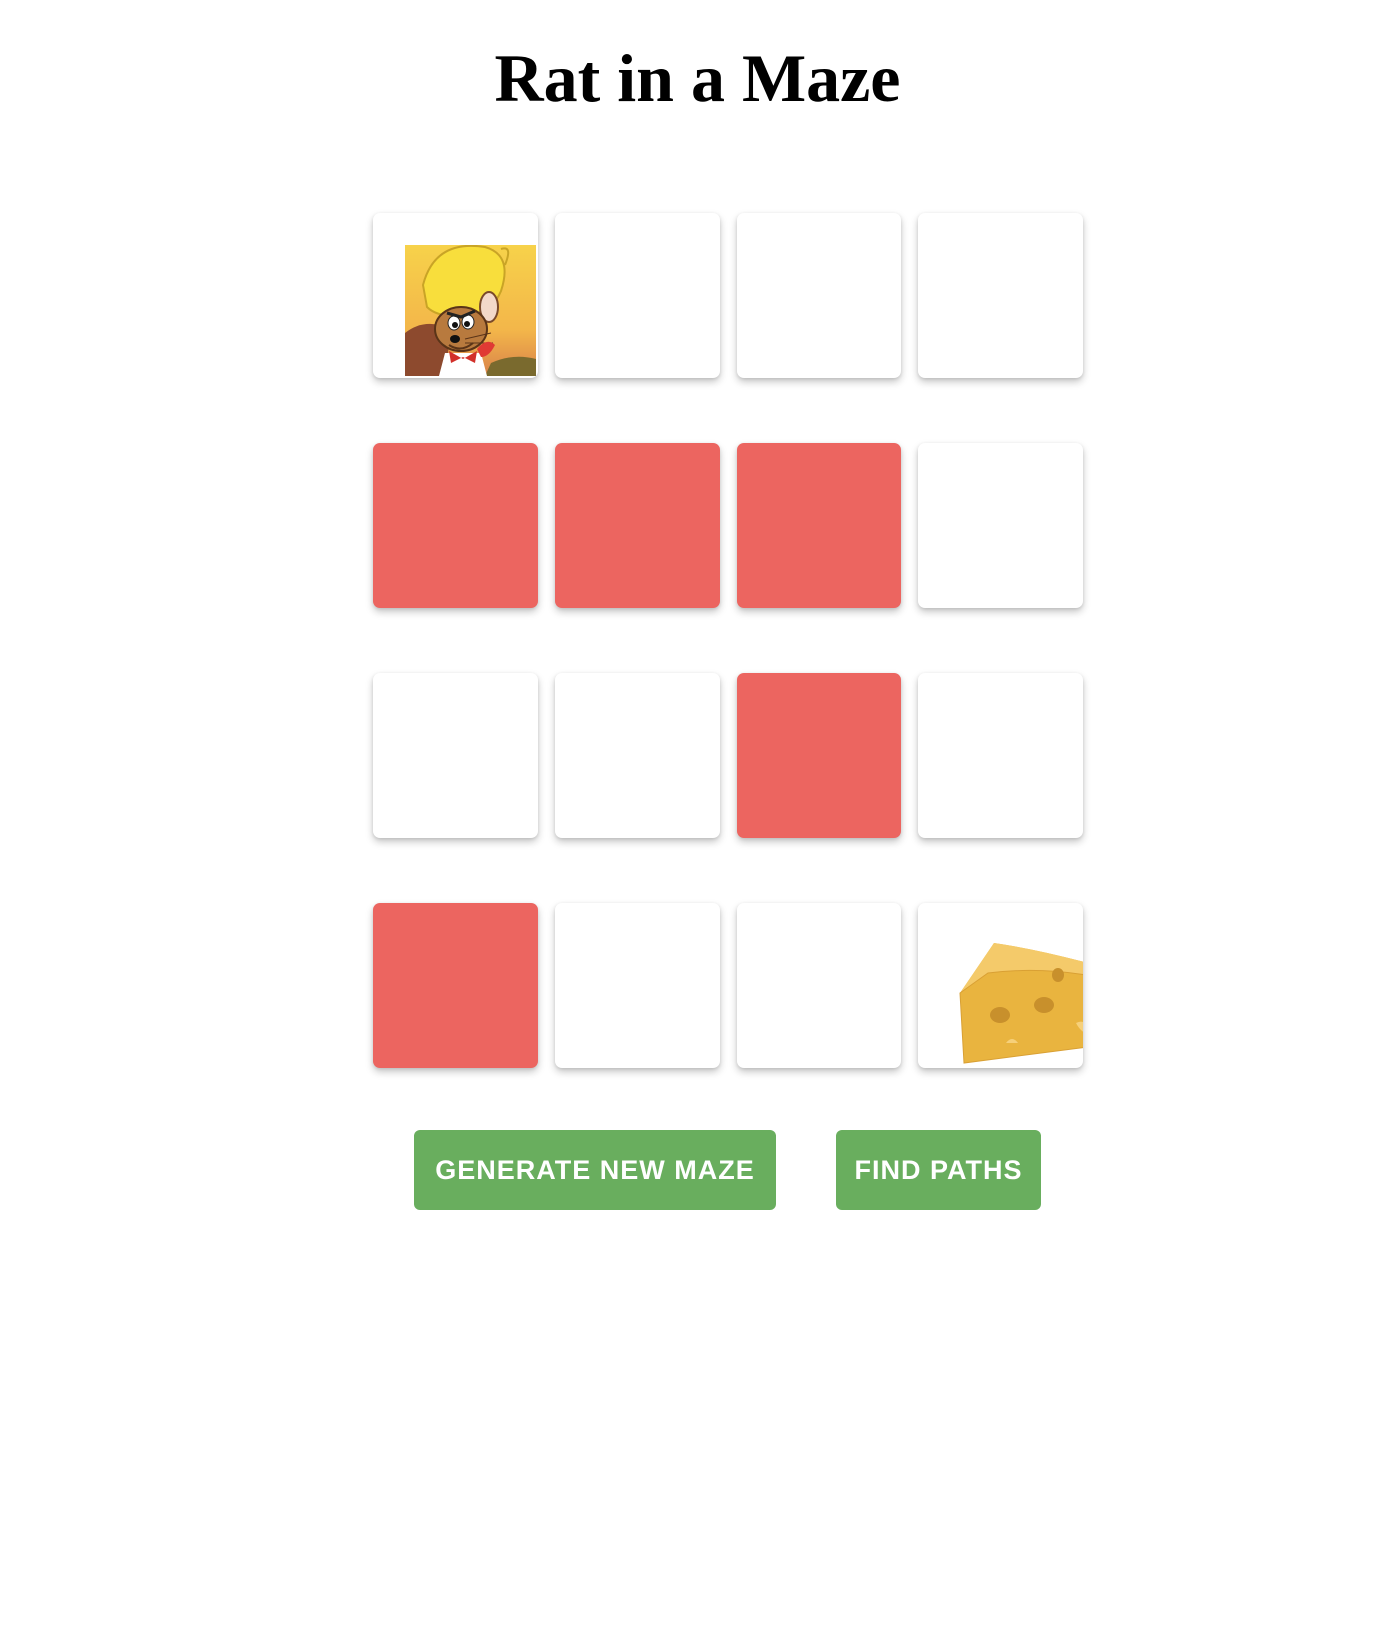 The width and height of the screenshot is (1395, 1634). I want to click on maze-cell-start, so click(455, 295).